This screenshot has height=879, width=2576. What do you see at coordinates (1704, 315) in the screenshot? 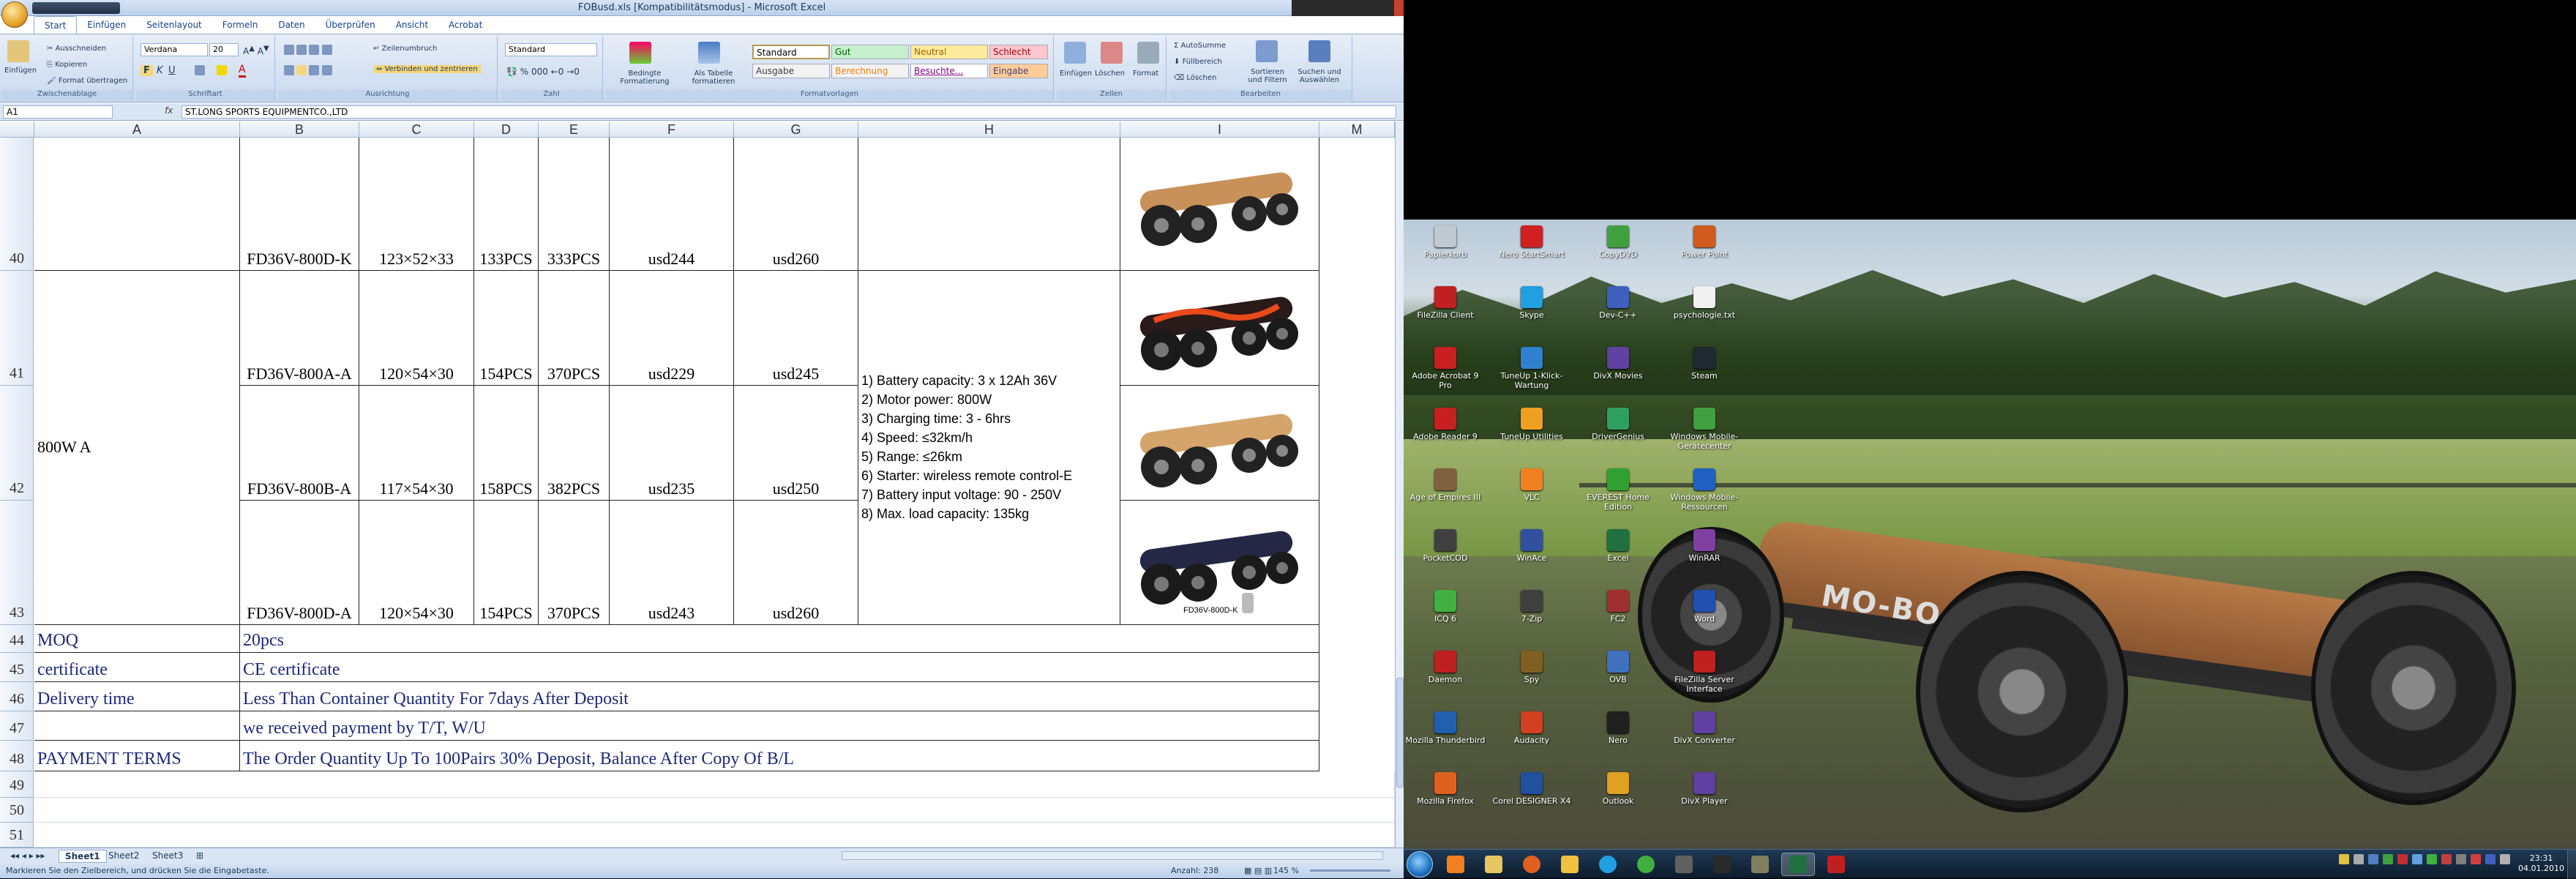
I see `desktop-icon: psychologie.txt` at bounding box center [1704, 315].